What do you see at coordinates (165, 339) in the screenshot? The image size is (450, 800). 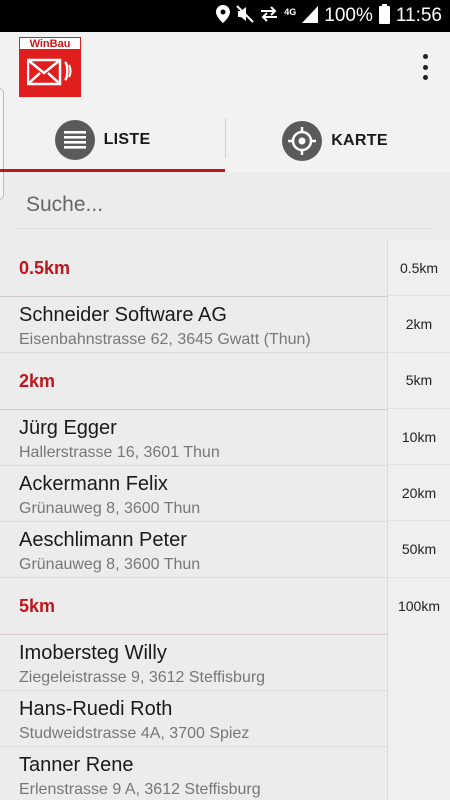 I see `contact-address: Eisenbahnstrasse 62, 3645 Gwatt (Thun)` at bounding box center [165, 339].